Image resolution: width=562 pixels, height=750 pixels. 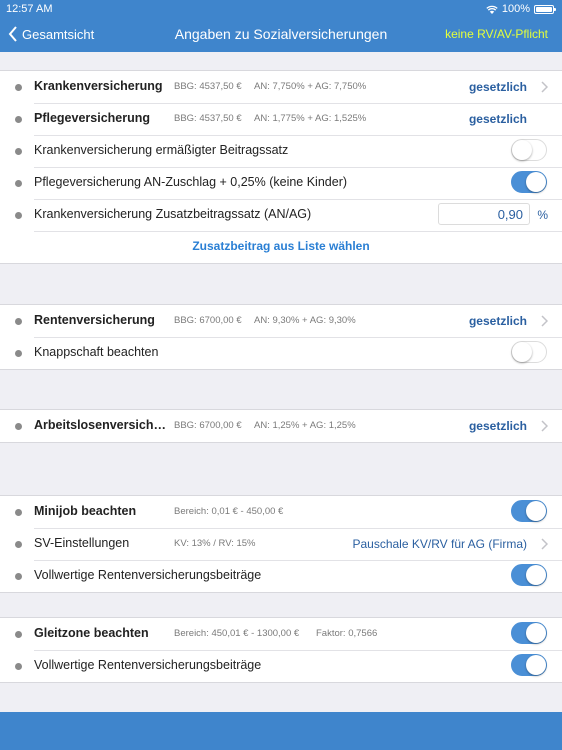 I want to click on row-label: Rentenversicherung, so click(x=94, y=320).